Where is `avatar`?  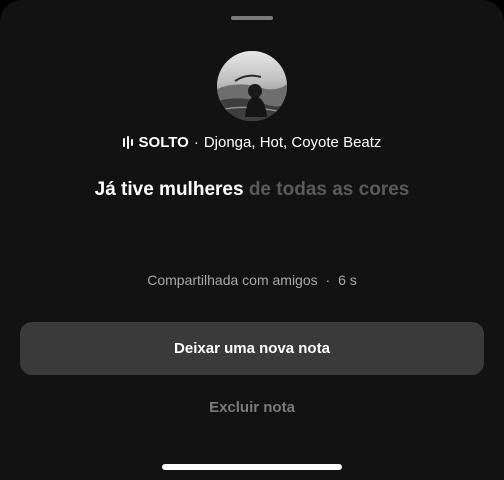
avatar is located at coordinates (252, 86).